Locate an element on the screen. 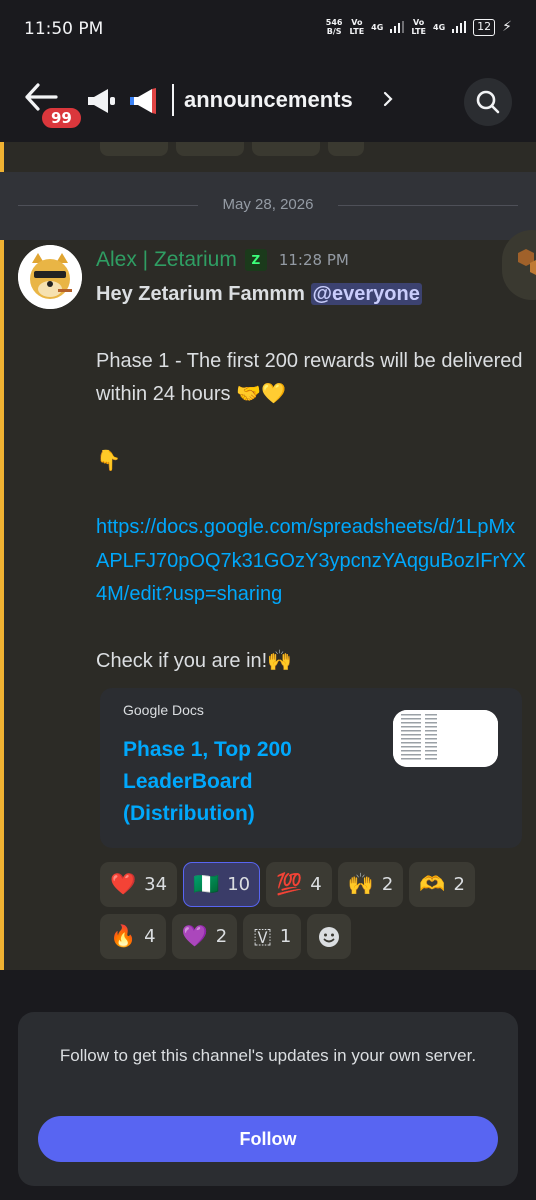 Image resolution: width=536 pixels, height=1200 pixels. charging-icon: ⚡ is located at coordinates (507, 27).